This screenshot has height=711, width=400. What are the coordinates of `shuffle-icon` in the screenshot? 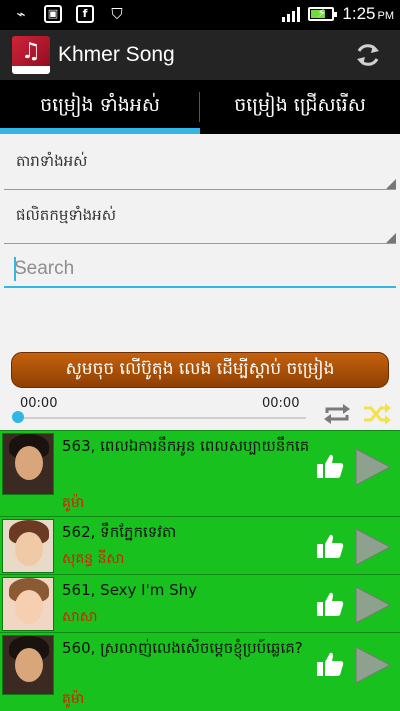 It's located at (377, 414).